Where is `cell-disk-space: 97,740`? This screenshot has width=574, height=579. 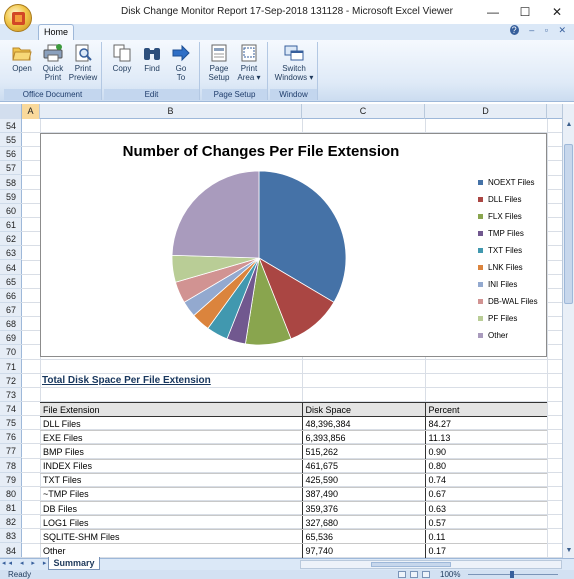 cell-disk-space: 97,740 is located at coordinates (364, 551).